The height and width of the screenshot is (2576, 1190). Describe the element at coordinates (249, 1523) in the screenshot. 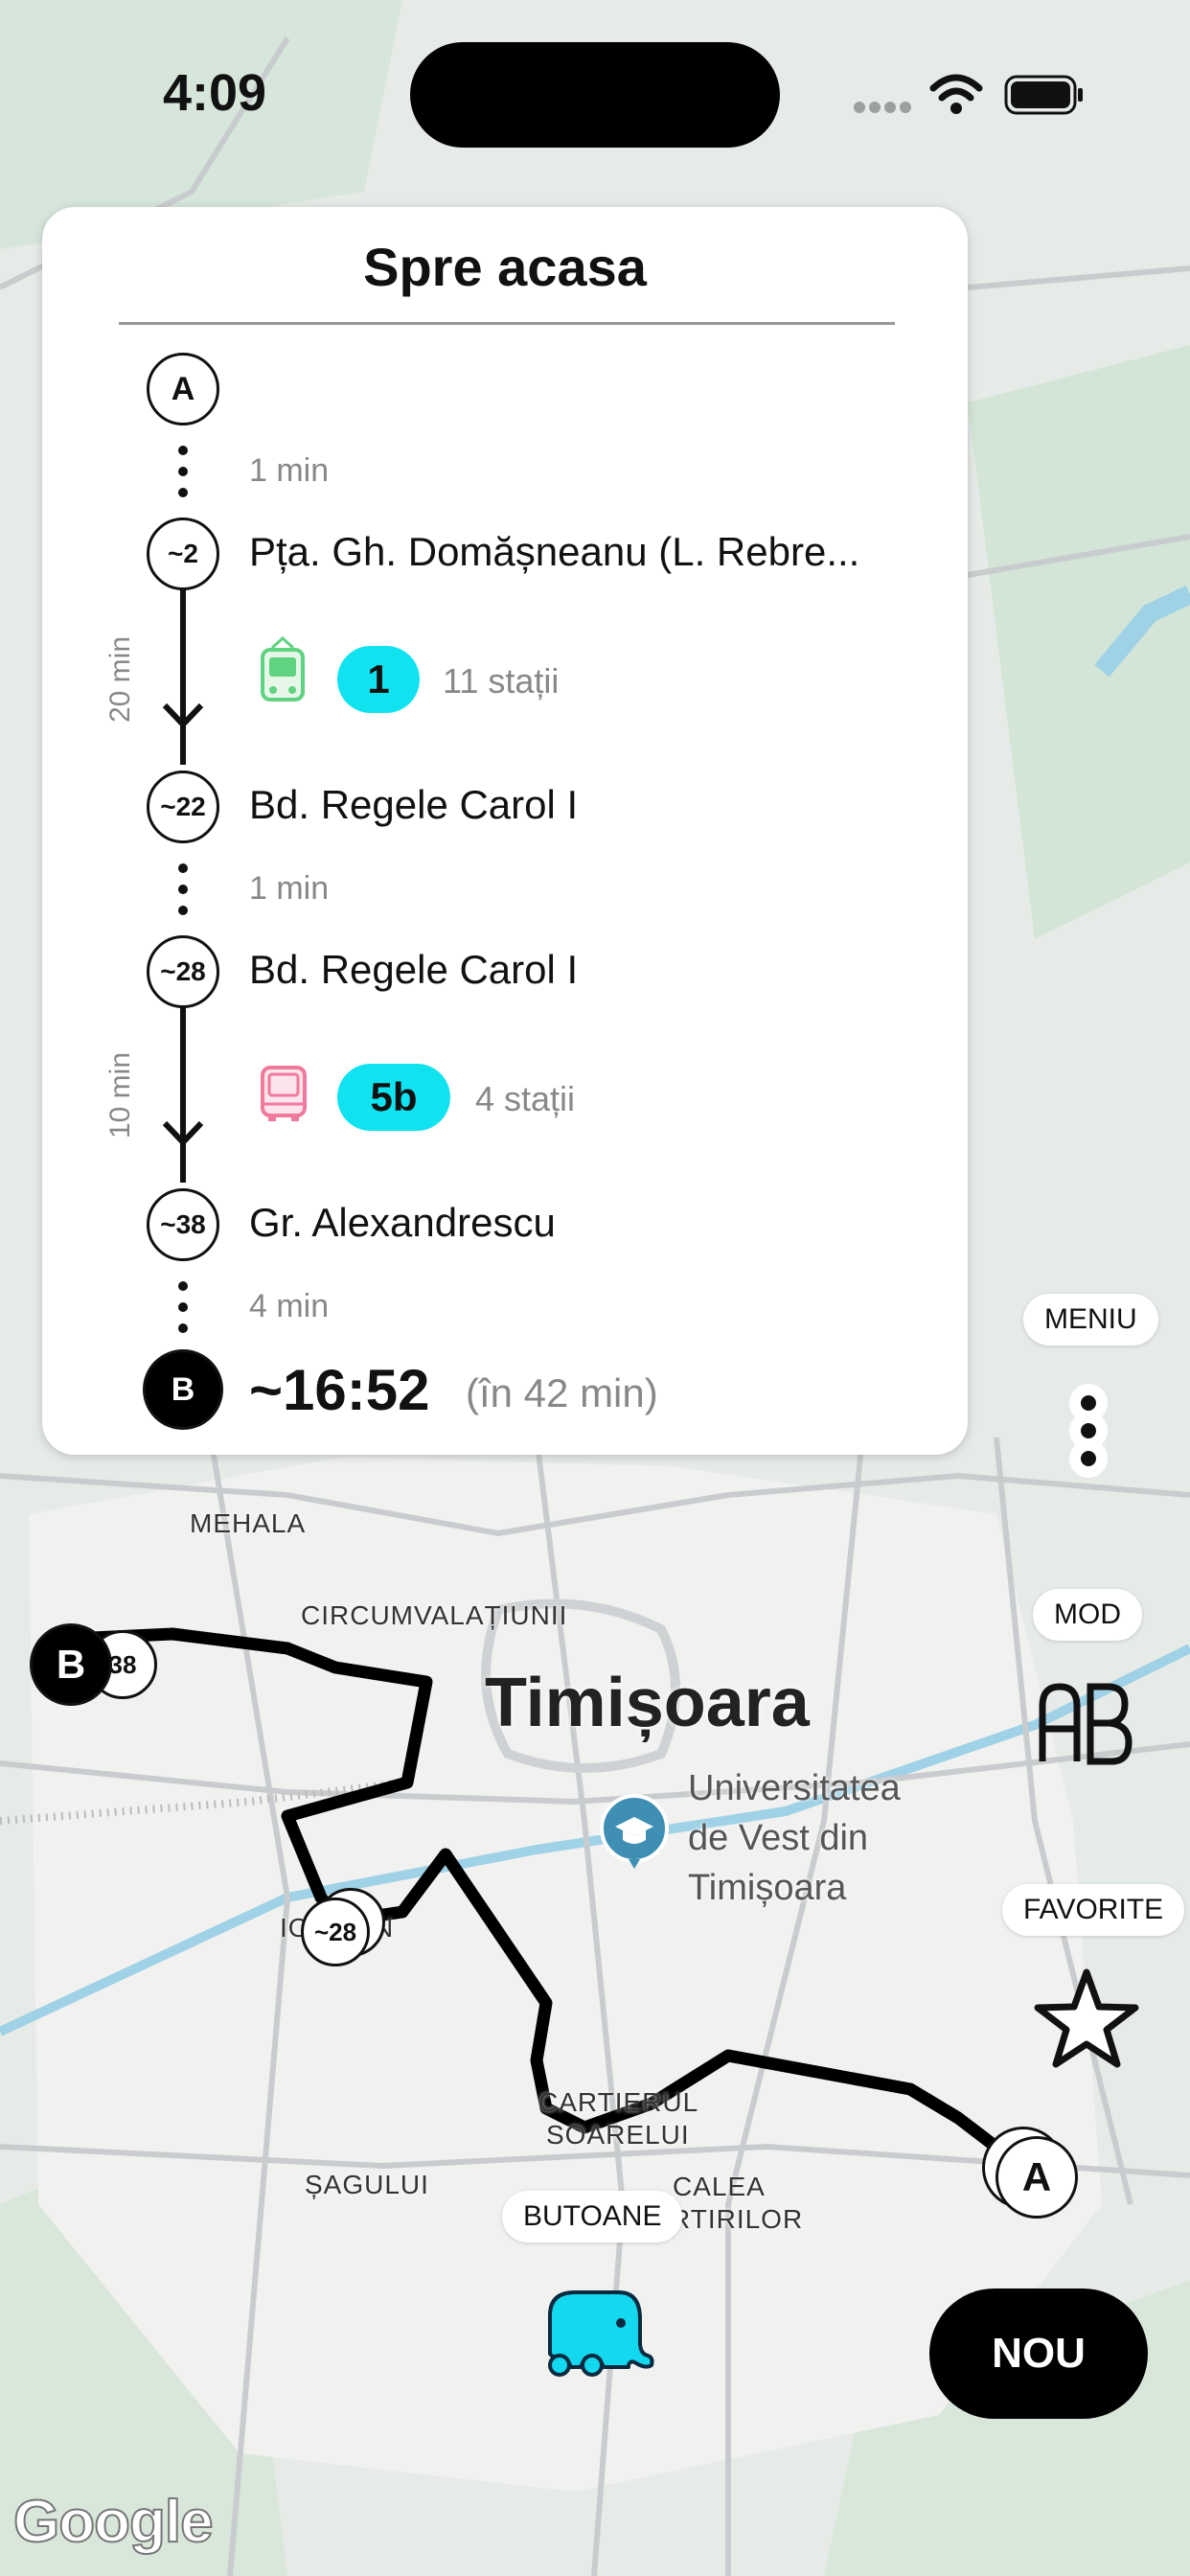

I see `district-label-mehala: MEHALA` at that location.